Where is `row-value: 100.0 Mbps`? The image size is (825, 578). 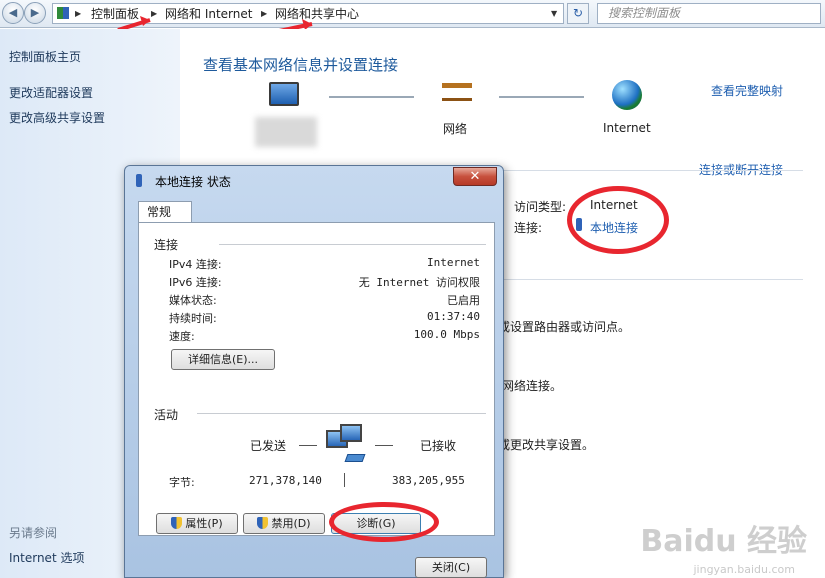 row-value: 100.0 Mbps is located at coordinates (446, 334).